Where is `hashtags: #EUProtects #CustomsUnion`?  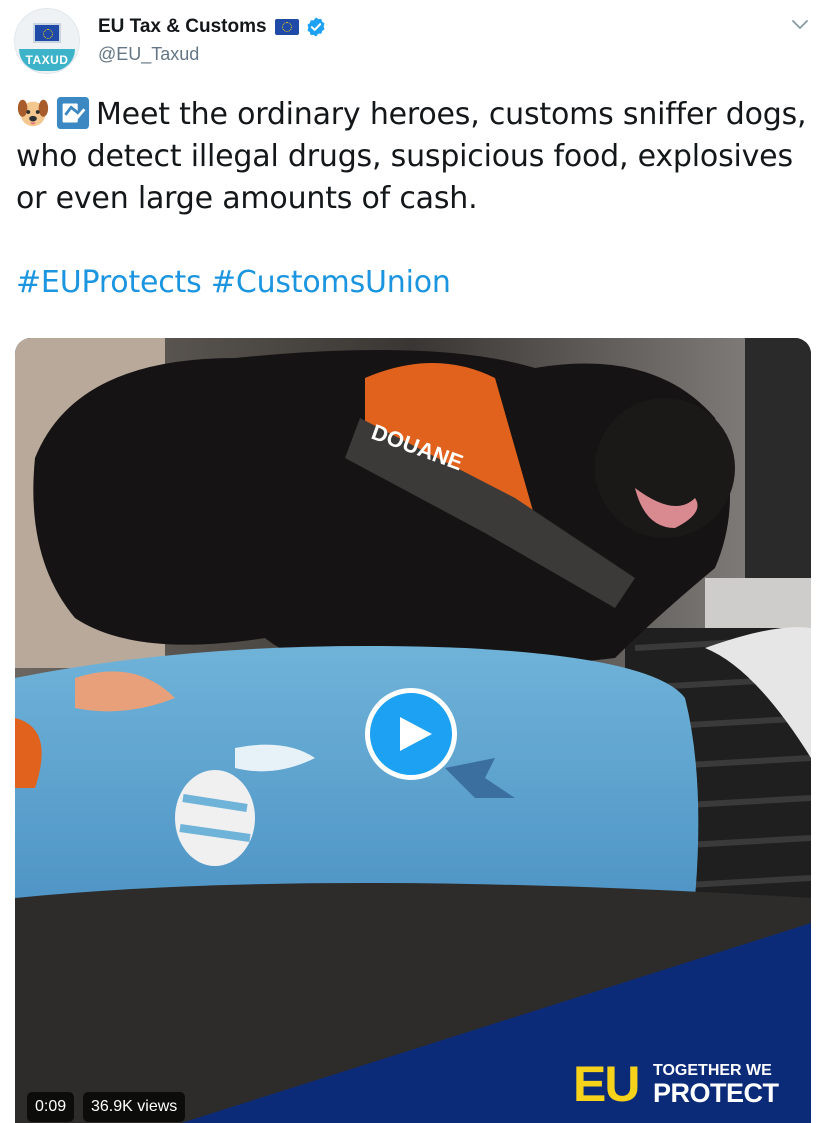 hashtags: #EUProtects #CustomsUnion is located at coordinates (233, 283).